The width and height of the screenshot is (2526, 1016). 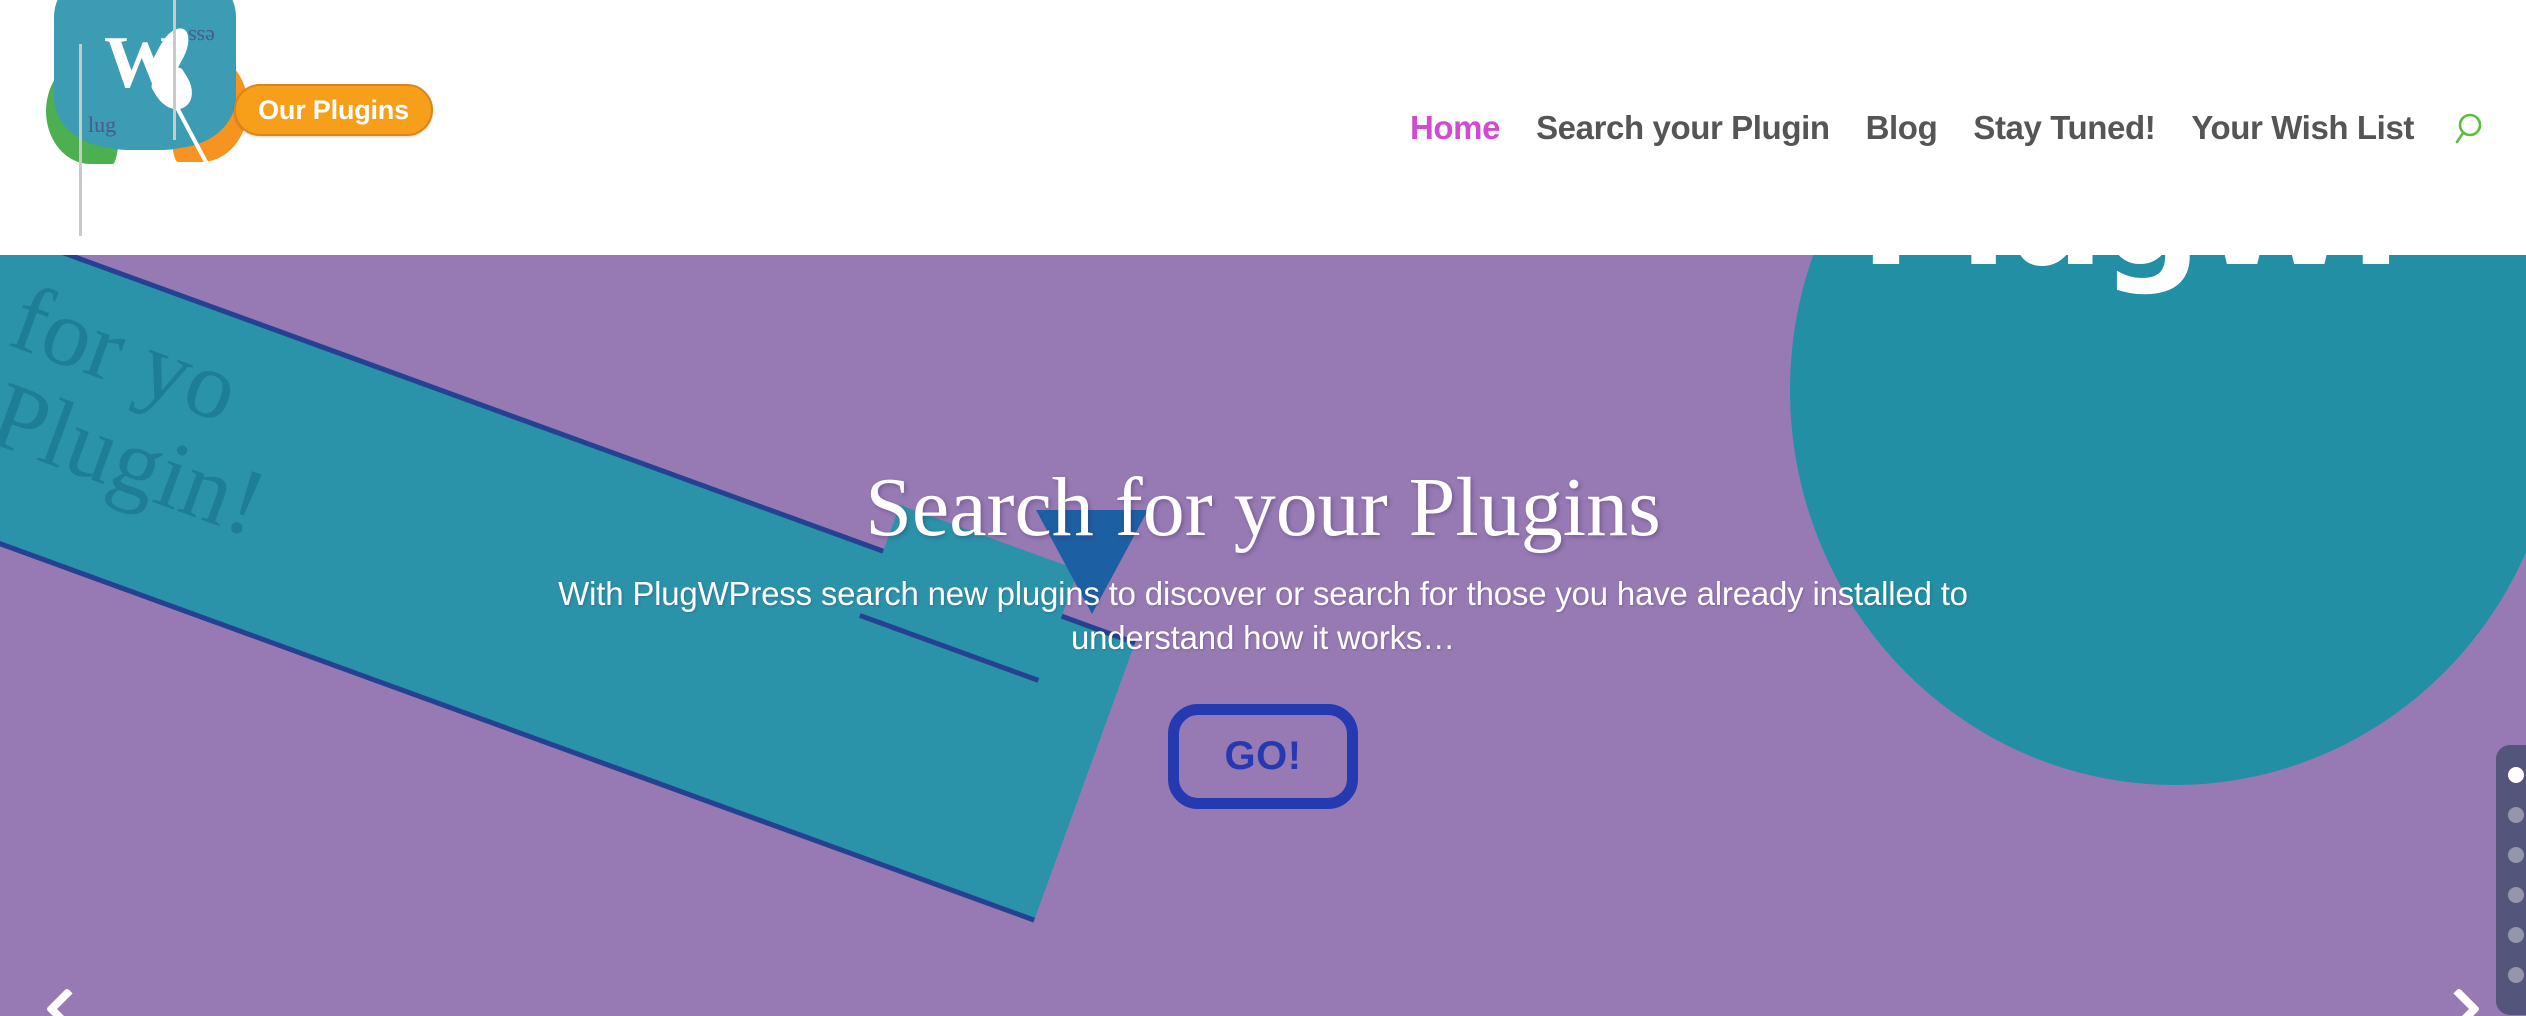 I want to click on nav-item-search-your-plugin: Search your Plugin, so click(x=1683, y=128).